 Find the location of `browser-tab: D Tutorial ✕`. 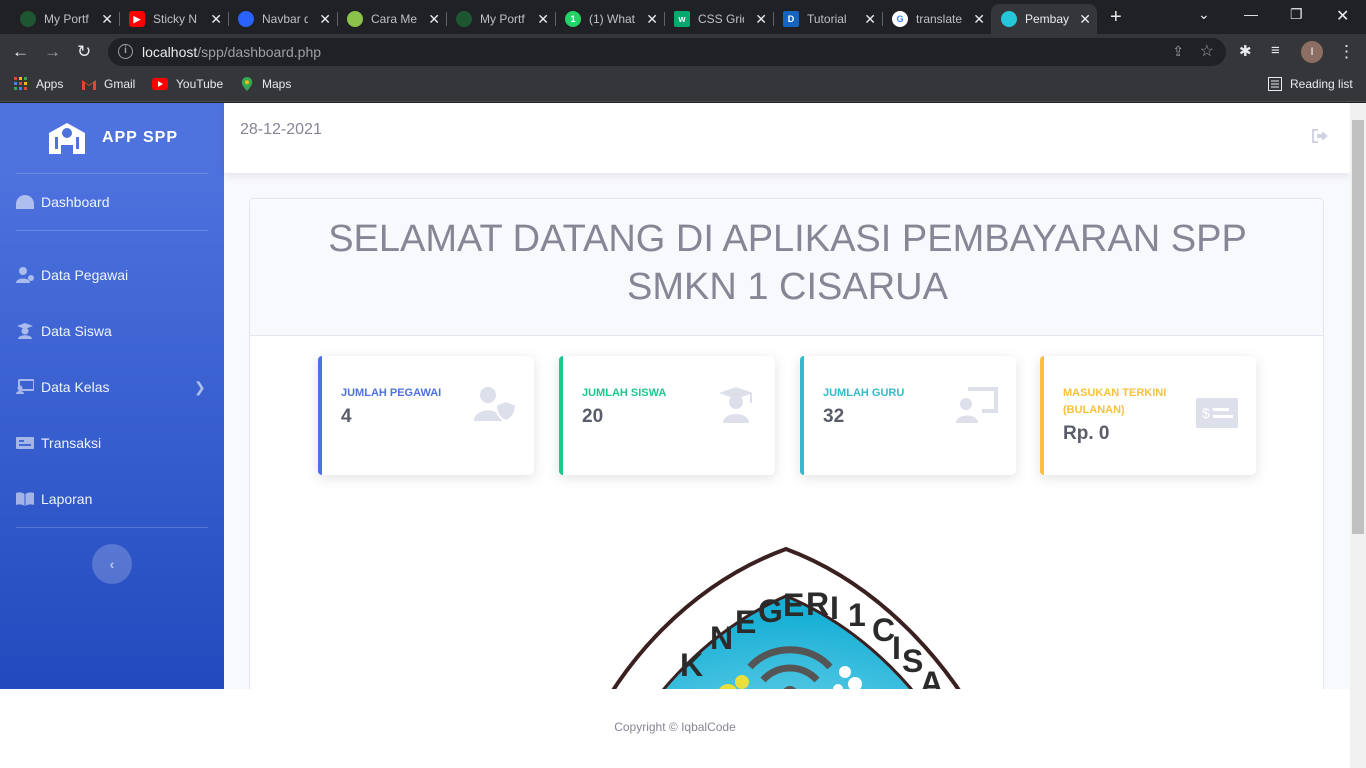

browser-tab: D Tutorial ✕ is located at coordinates (828, 19).